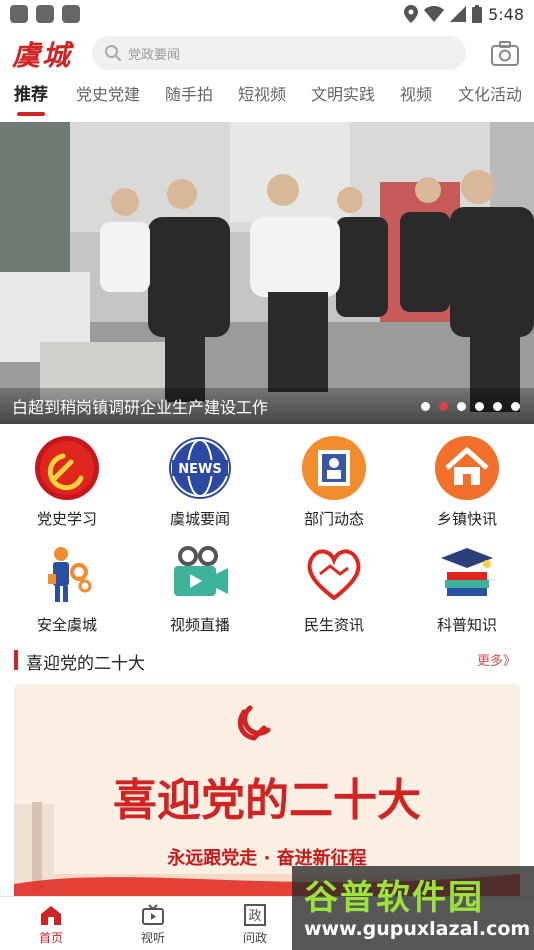 The height and width of the screenshot is (950, 534). What do you see at coordinates (31, 100) in the screenshot?
I see `tab-recommend: 推荐` at bounding box center [31, 100].